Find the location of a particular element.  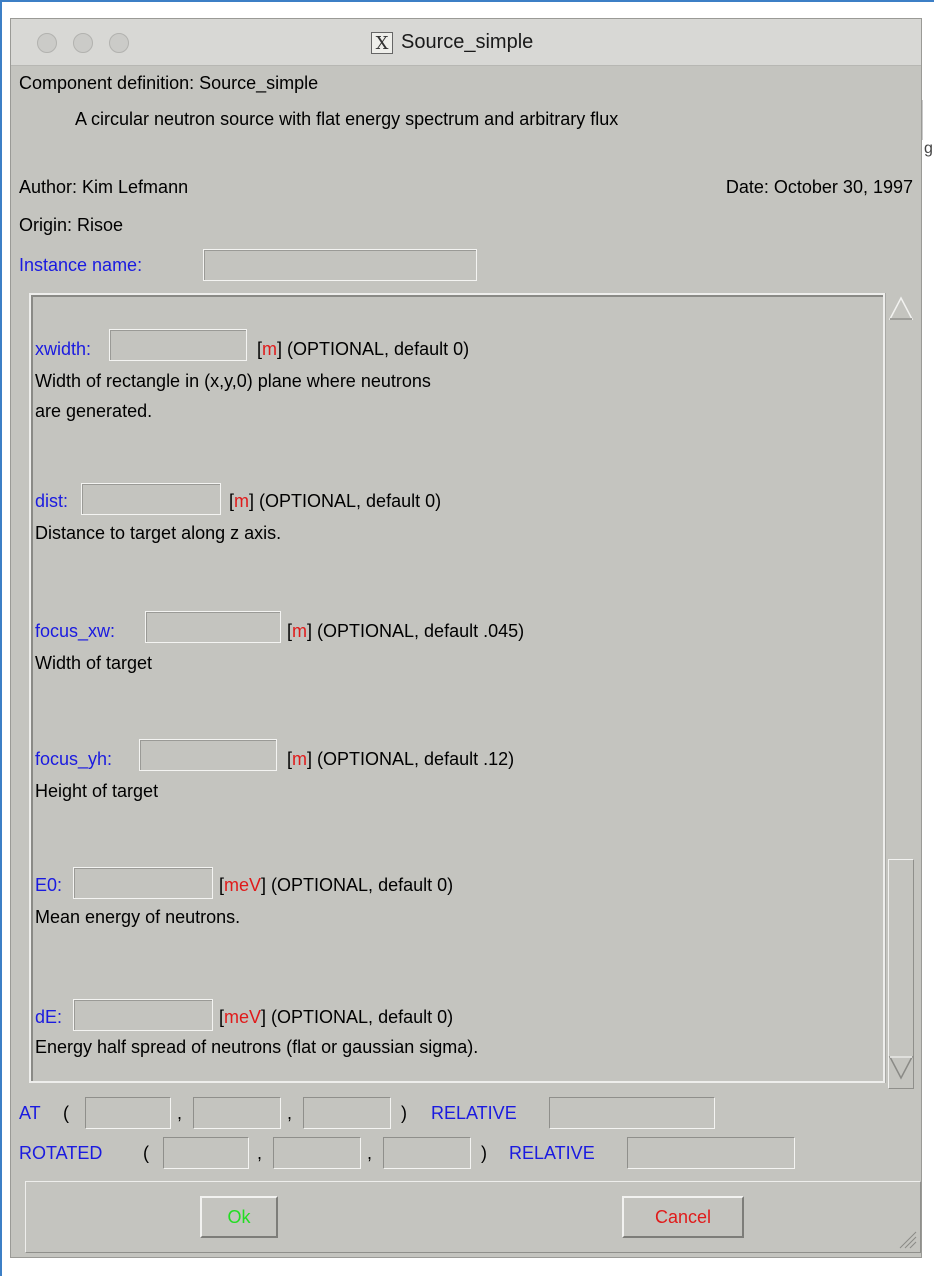

param-focus-yh-label: focus_yh: is located at coordinates (74, 759).